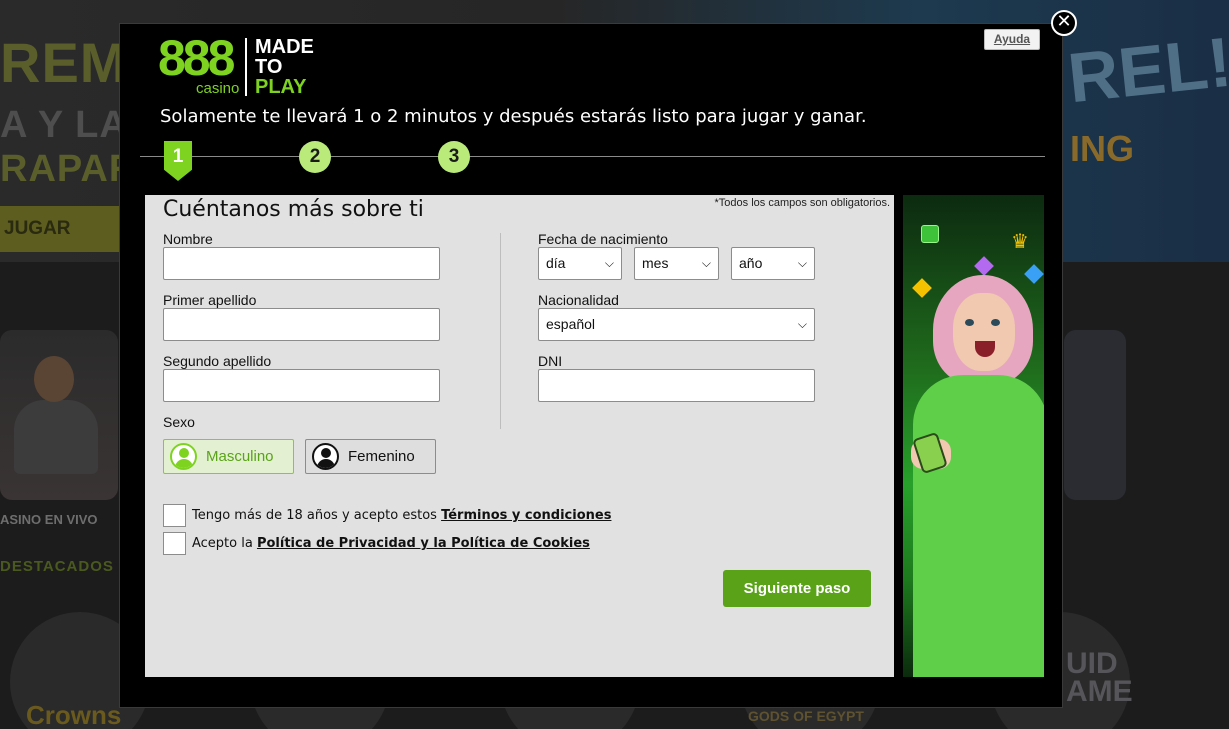 This screenshot has height=729, width=1229. I want to click on nationality-value: español, so click(571, 324).